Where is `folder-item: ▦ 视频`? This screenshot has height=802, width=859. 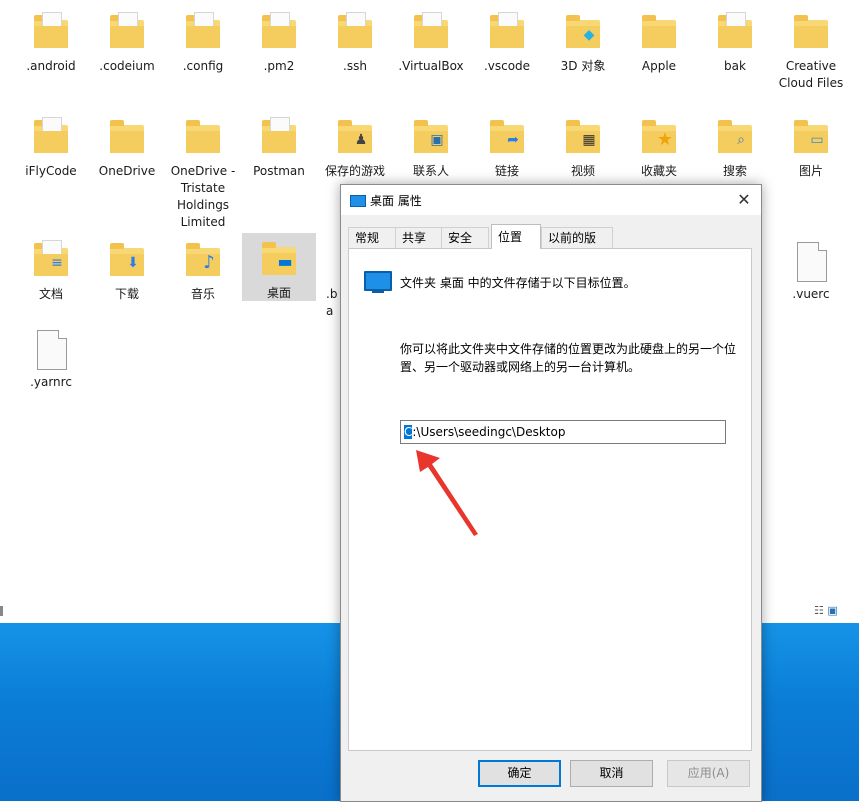 folder-item: ▦ 视频 is located at coordinates (583, 145).